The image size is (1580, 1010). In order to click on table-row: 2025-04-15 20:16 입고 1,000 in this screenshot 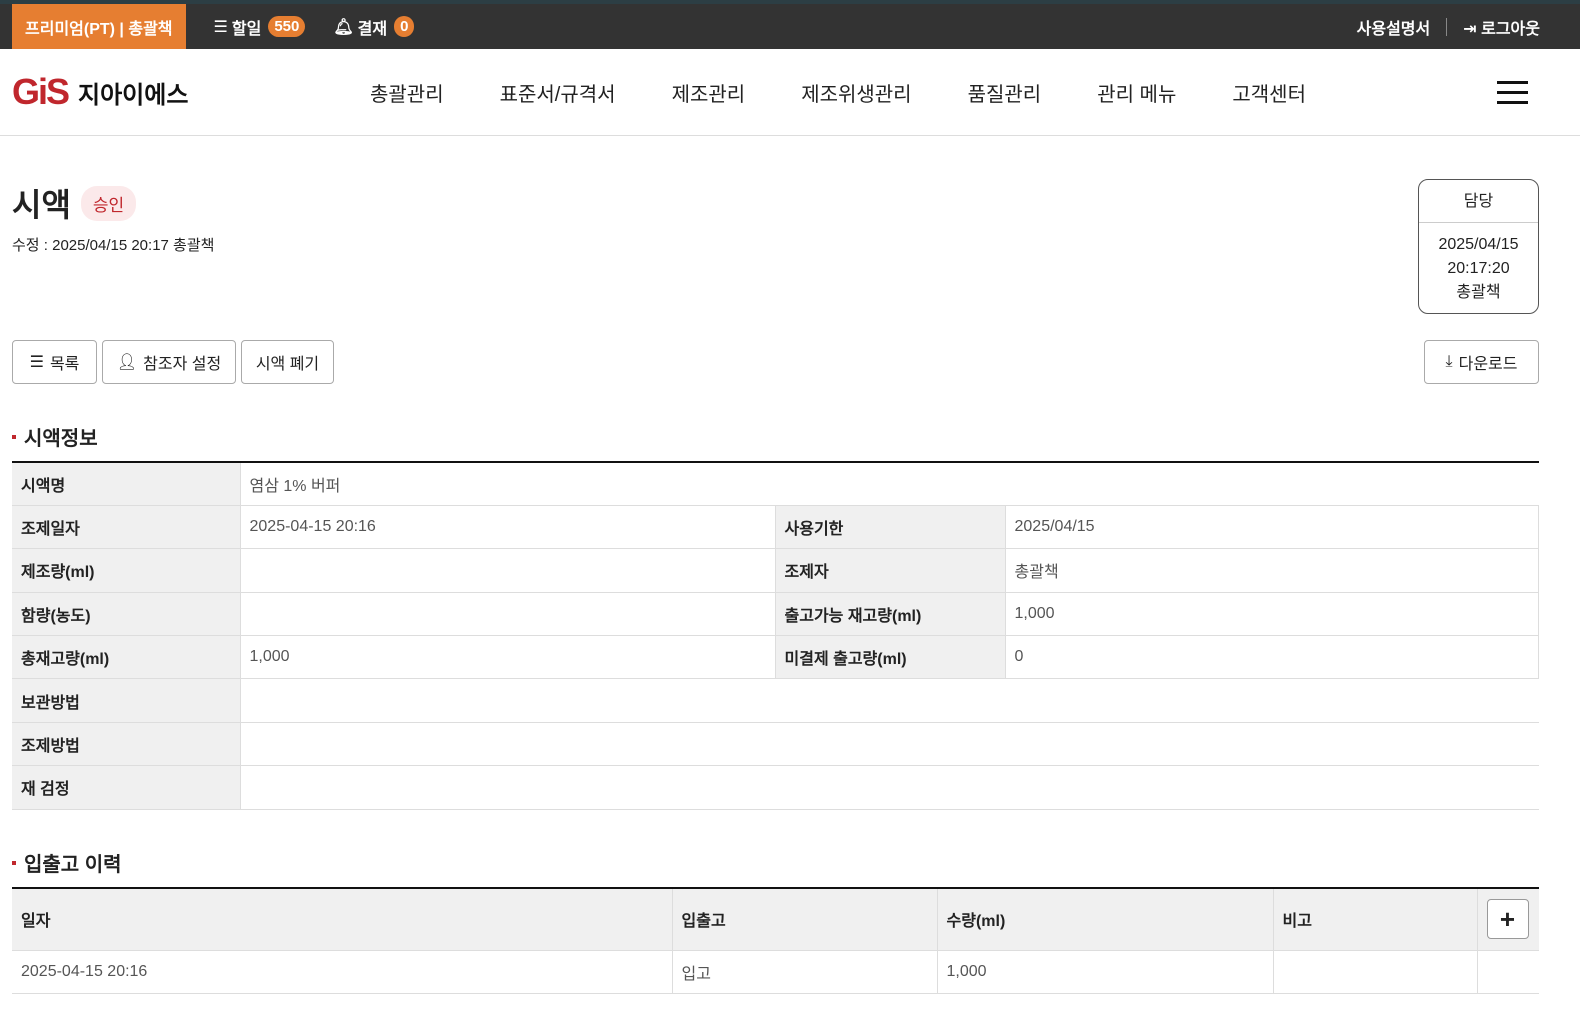, I will do `click(775, 972)`.